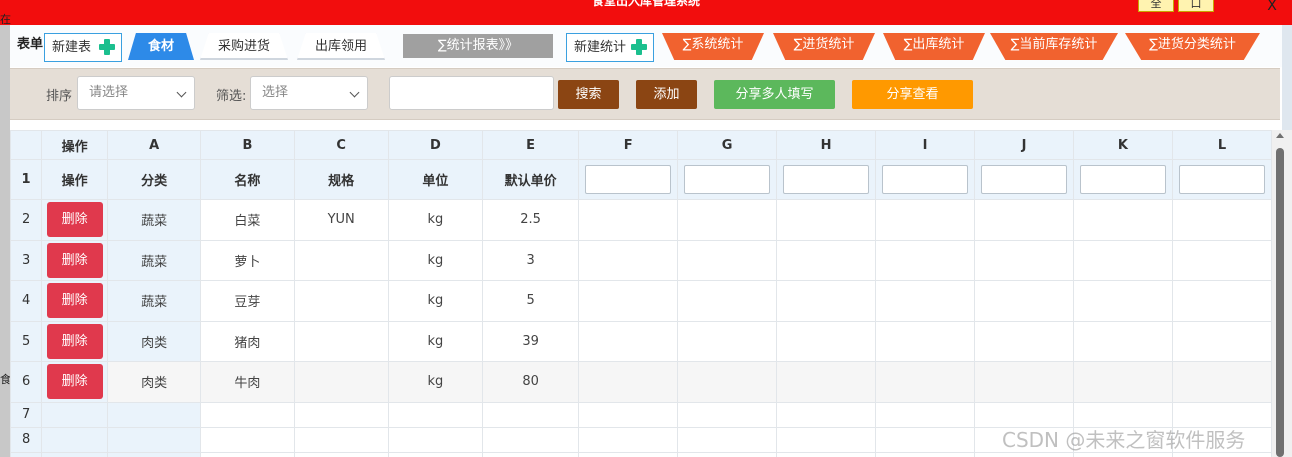  I want to click on stat-outbound: ∑出库统计, so click(934, 46).